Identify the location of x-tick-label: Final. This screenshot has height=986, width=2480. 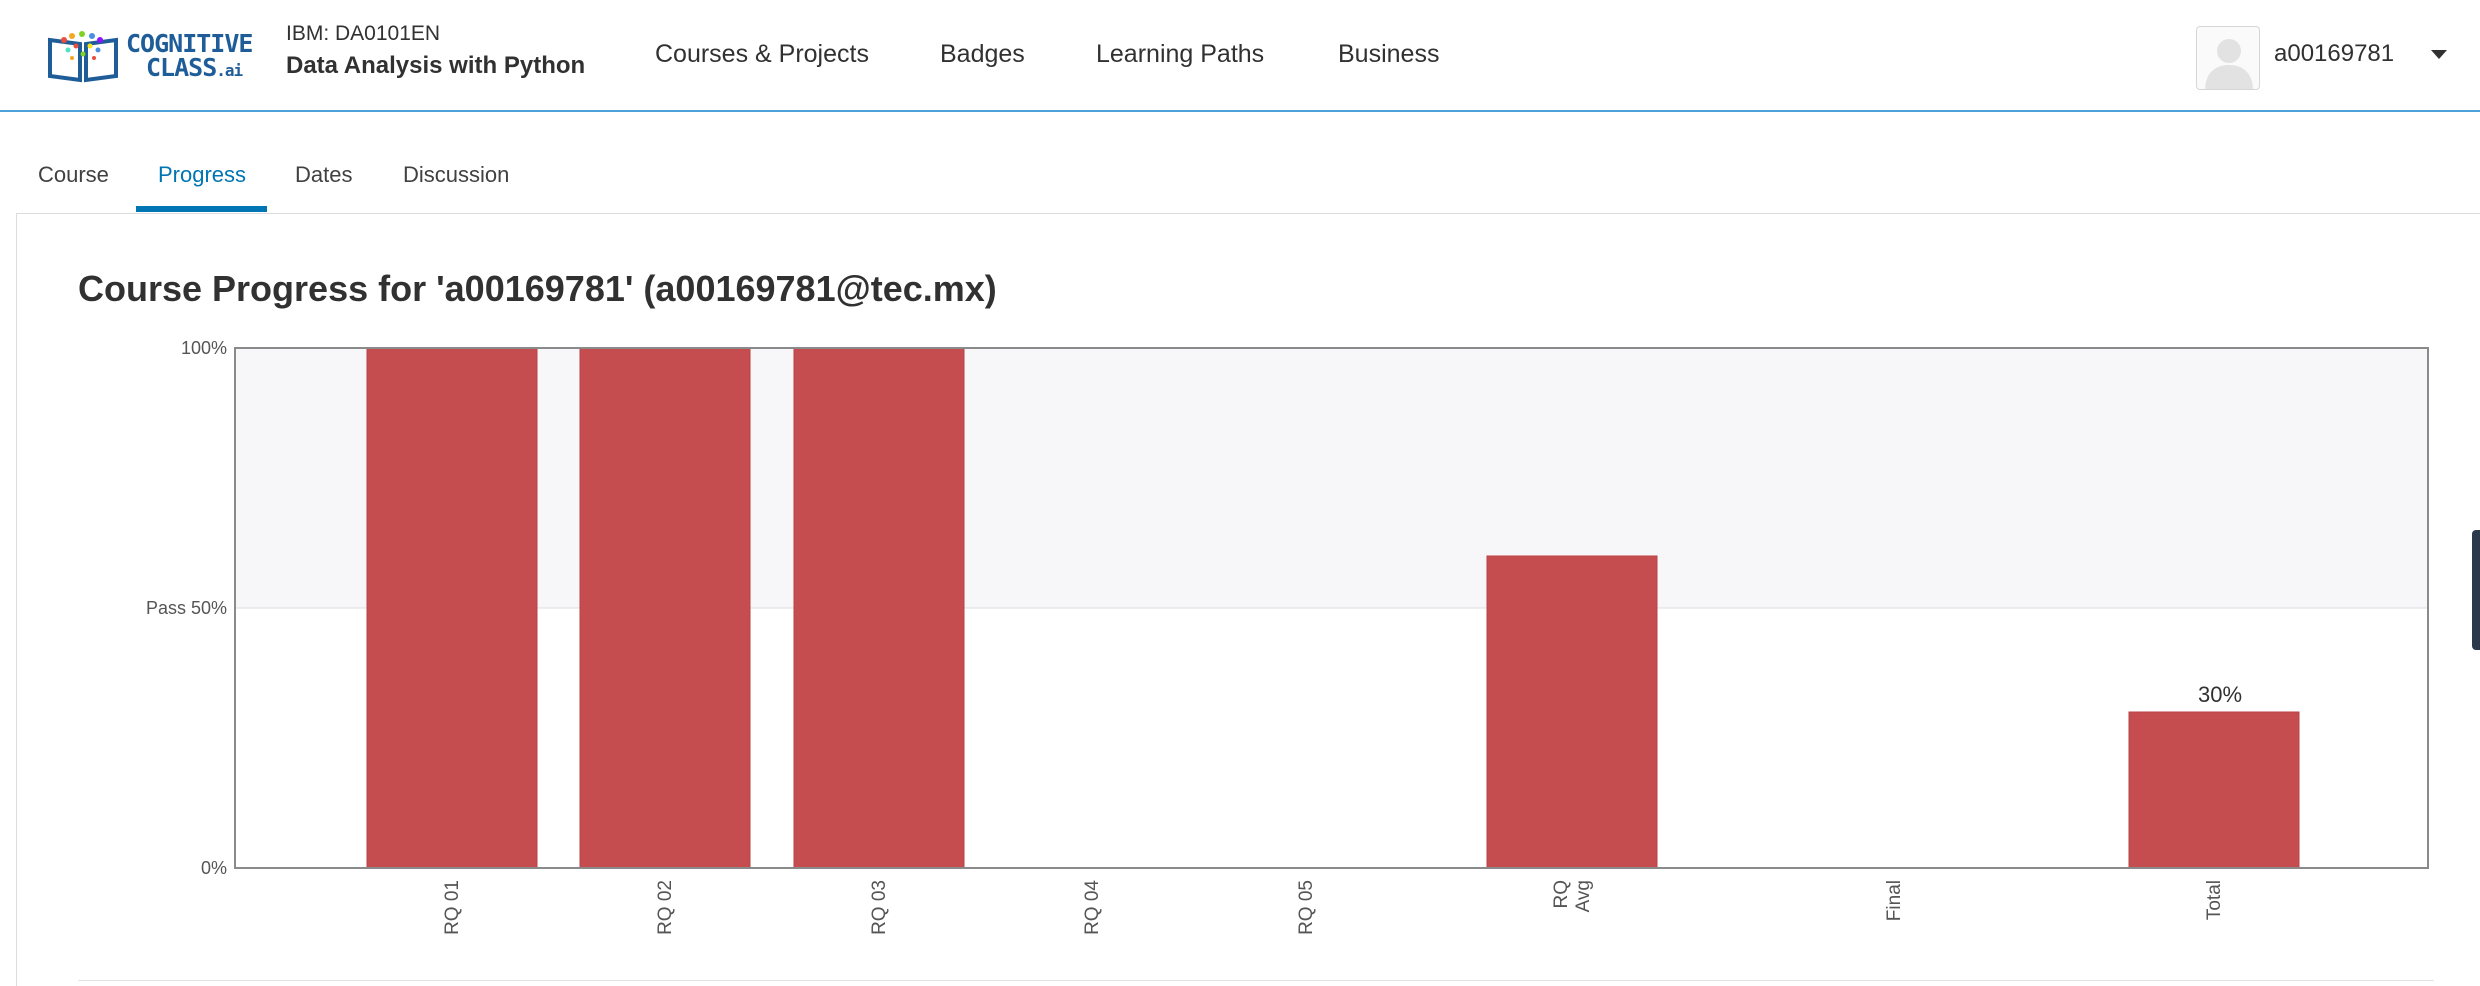
(1894, 900).